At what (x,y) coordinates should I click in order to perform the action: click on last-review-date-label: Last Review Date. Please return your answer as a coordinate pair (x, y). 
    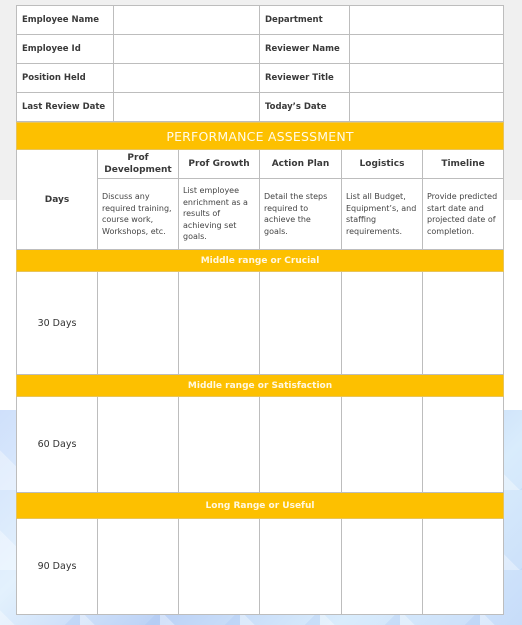
    Looking at the image, I should click on (65, 107).